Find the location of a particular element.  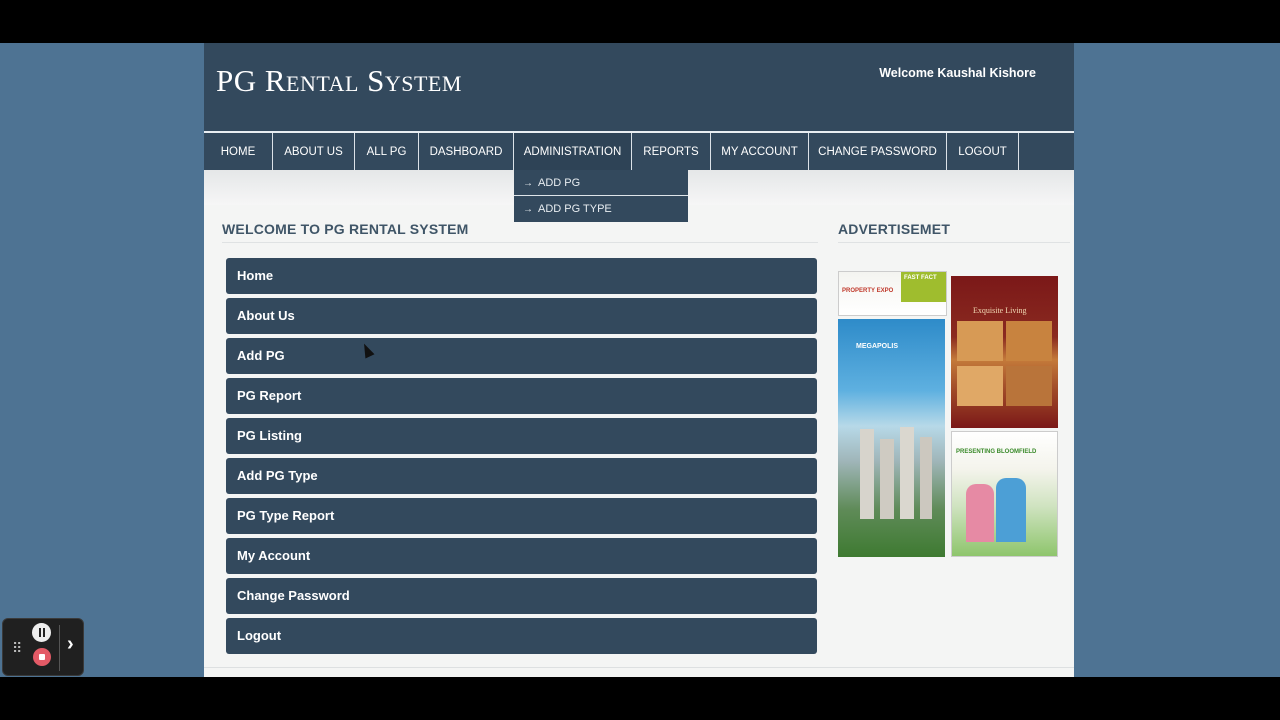

ad-bloomfield: PRESENTING BLOOMFIELD is located at coordinates (1004, 494).